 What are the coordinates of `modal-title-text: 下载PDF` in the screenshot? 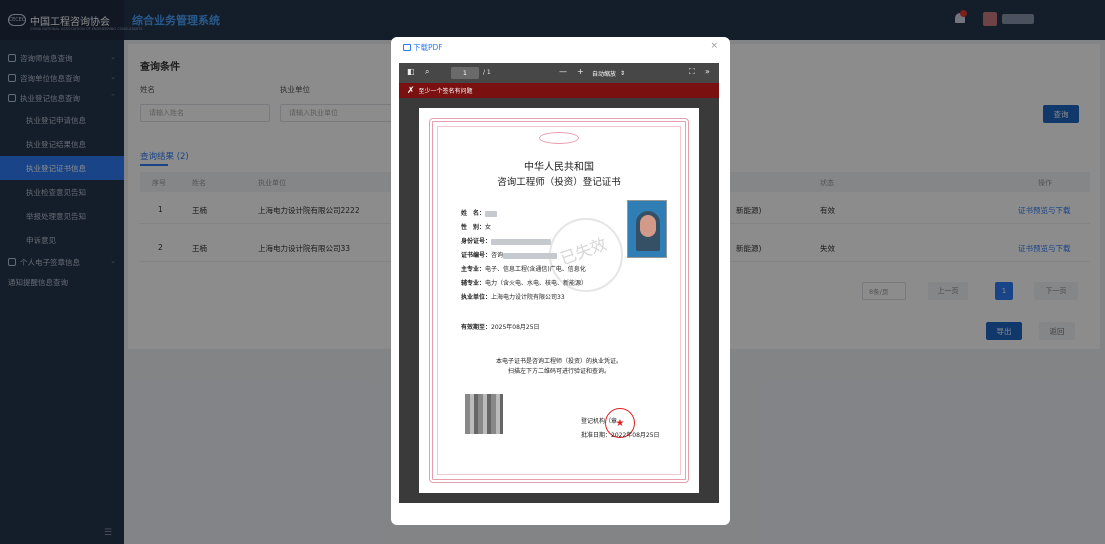 It's located at (428, 47).